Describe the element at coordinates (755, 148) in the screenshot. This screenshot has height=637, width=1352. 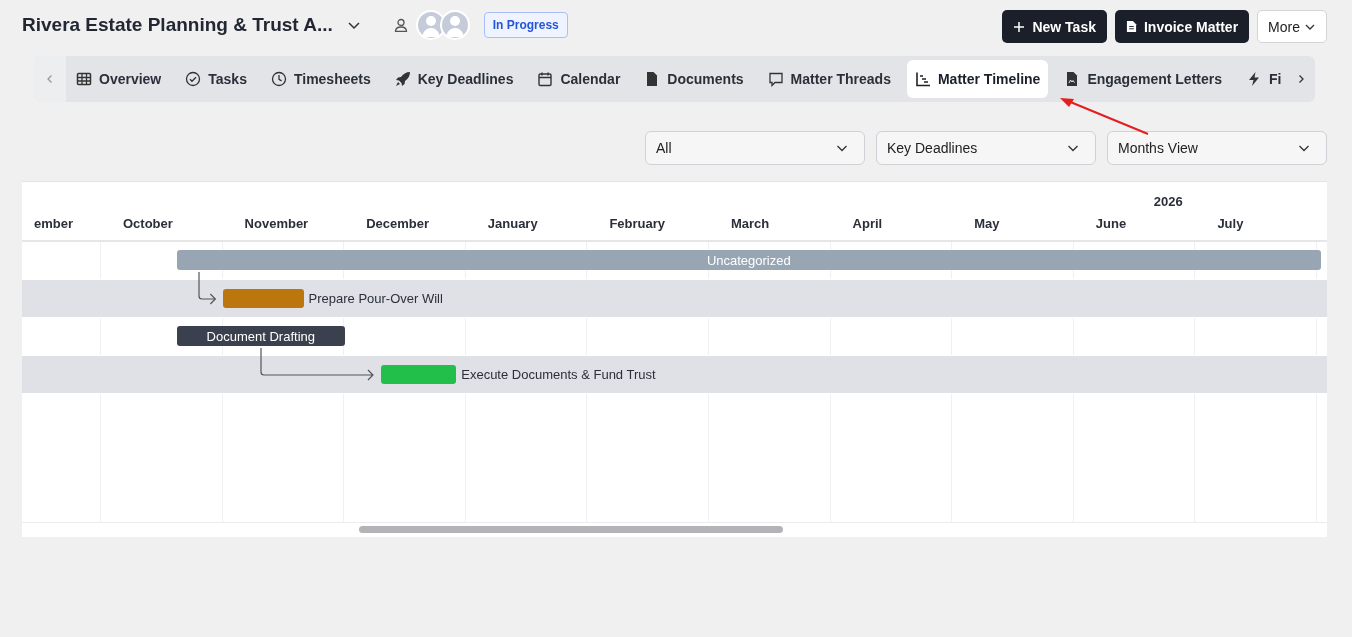
I see `dropdown: All` at that location.